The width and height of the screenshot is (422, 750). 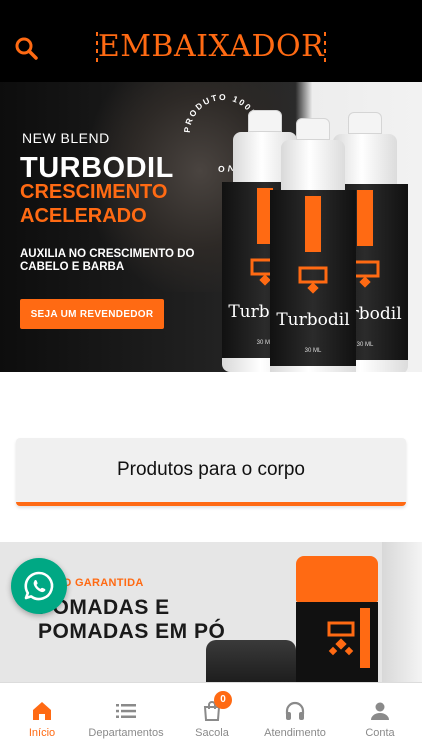 I want to click on tab-departamentos: Departamentos, so click(x=126, y=711).